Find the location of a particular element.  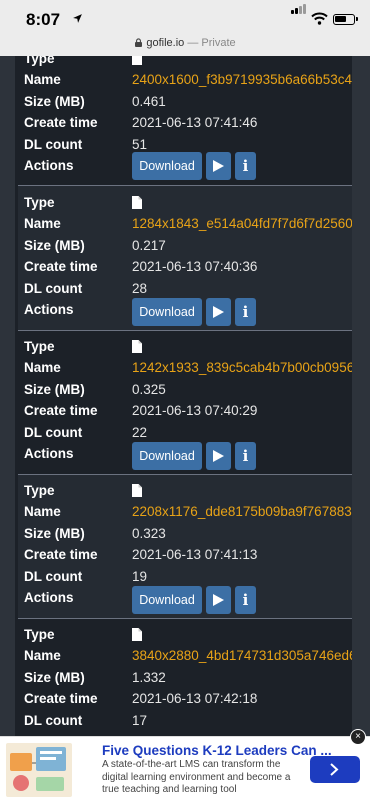

file-size: 0.461 is located at coordinates (149, 101).